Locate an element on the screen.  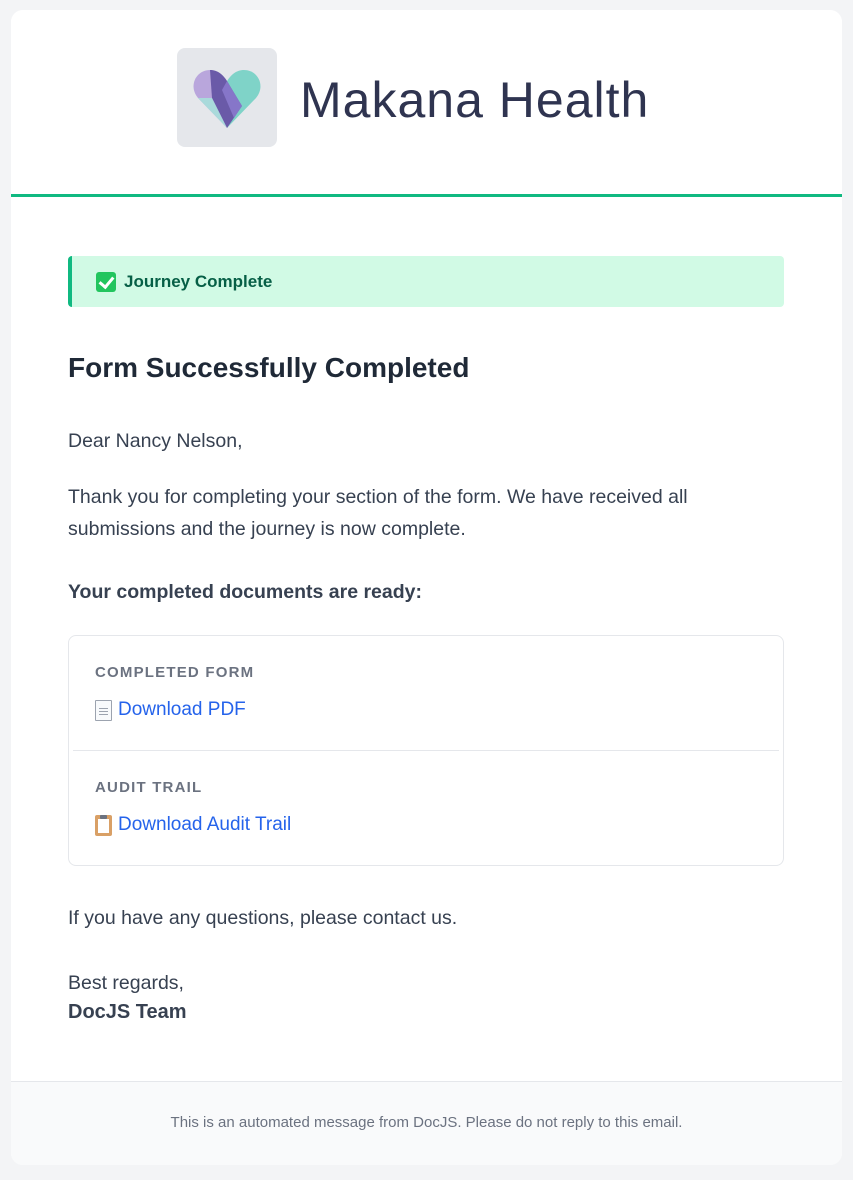
status-label: Journey Complete is located at coordinates (198, 281).